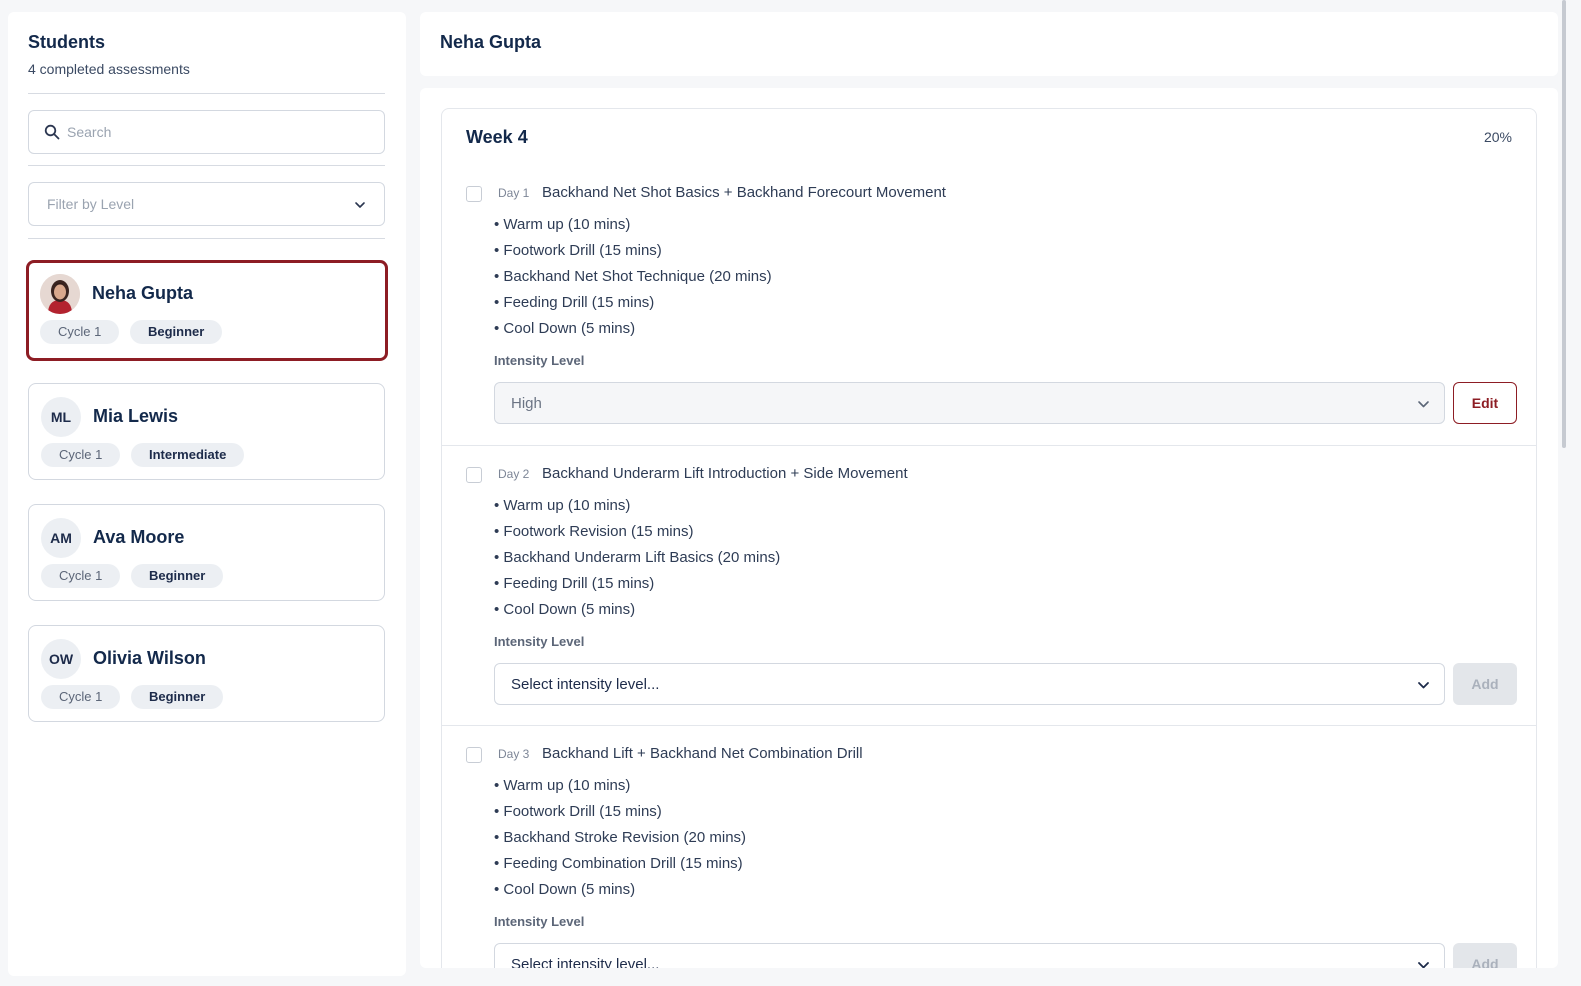  Describe the element at coordinates (109, 69) in the screenshot. I see `sidebar-subtitle: 4 completed assessments` at that location.